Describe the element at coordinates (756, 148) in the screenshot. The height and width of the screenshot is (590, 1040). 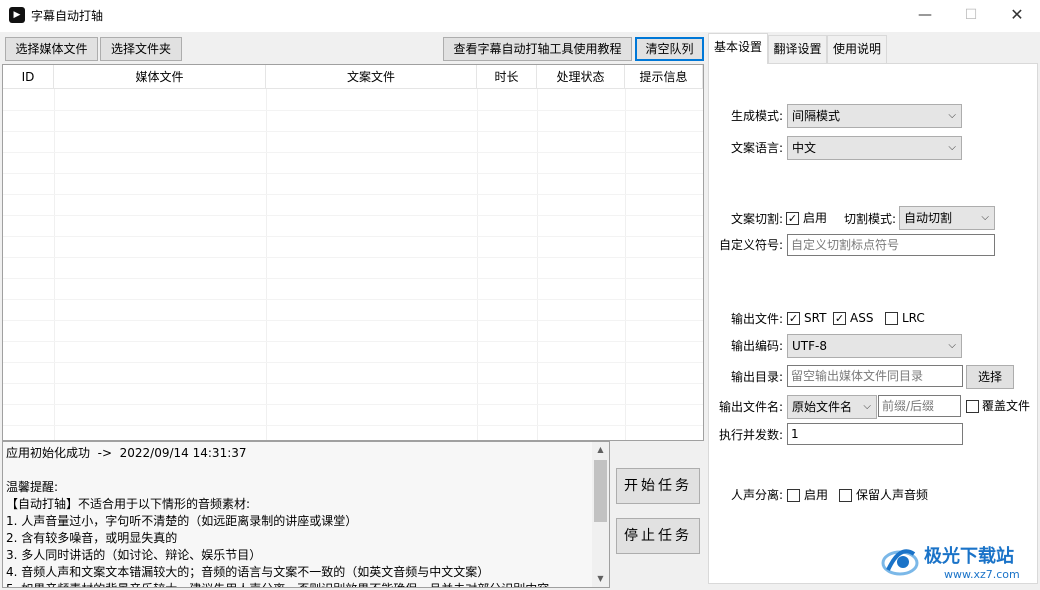
I see `language-label: 文案语言:` at that location.